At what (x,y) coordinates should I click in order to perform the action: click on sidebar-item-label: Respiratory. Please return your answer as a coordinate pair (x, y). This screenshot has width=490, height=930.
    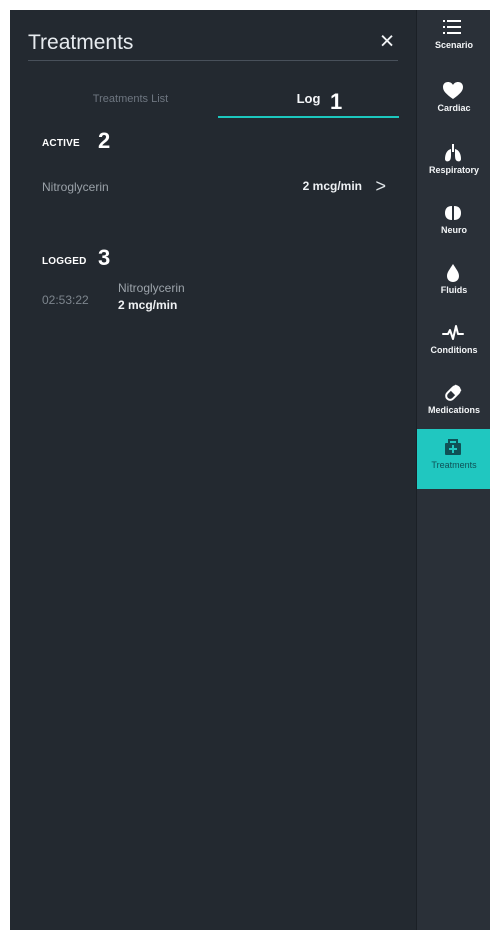
    Looking at the image, I should click on (454, 170).